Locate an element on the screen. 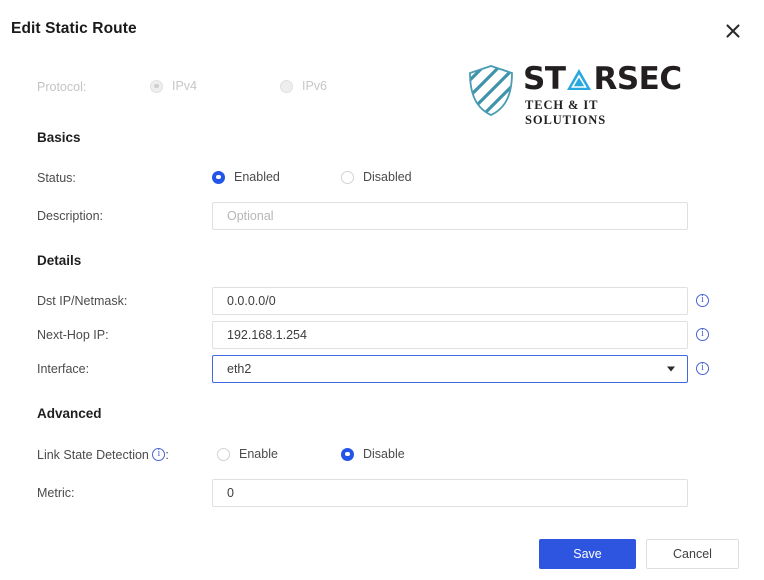  chevron-down-icon is located at coordinates (671, 369).